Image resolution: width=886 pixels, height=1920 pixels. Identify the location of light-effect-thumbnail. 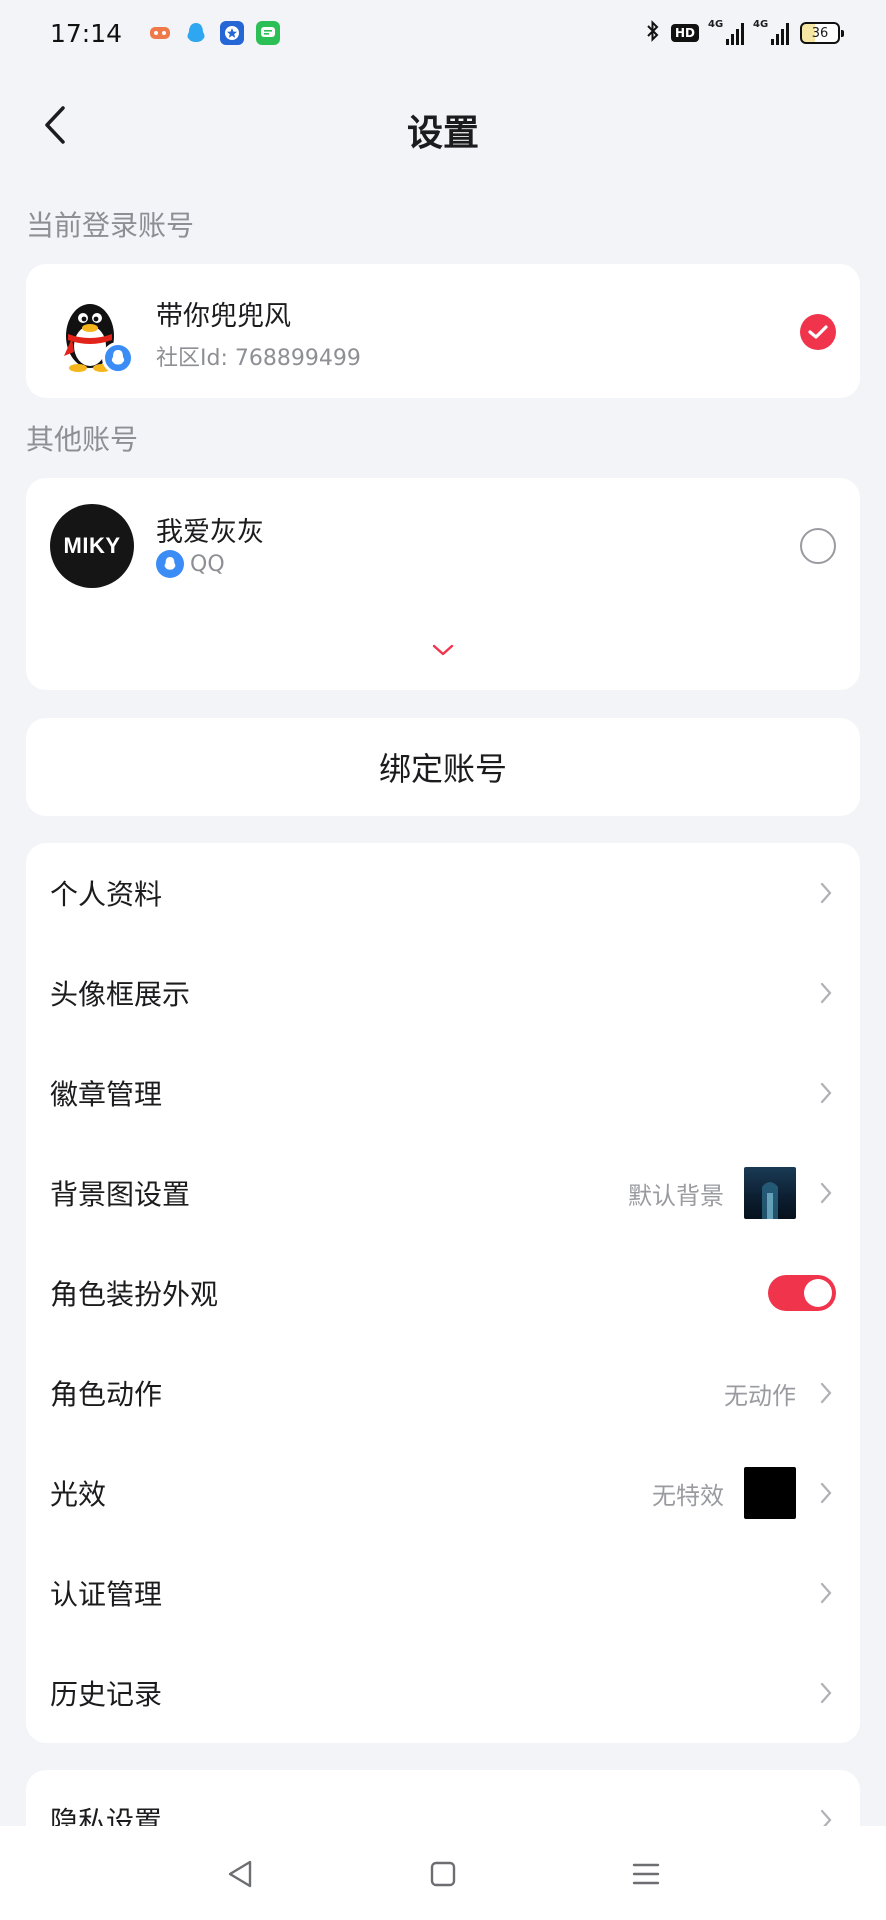
(770, 1493).